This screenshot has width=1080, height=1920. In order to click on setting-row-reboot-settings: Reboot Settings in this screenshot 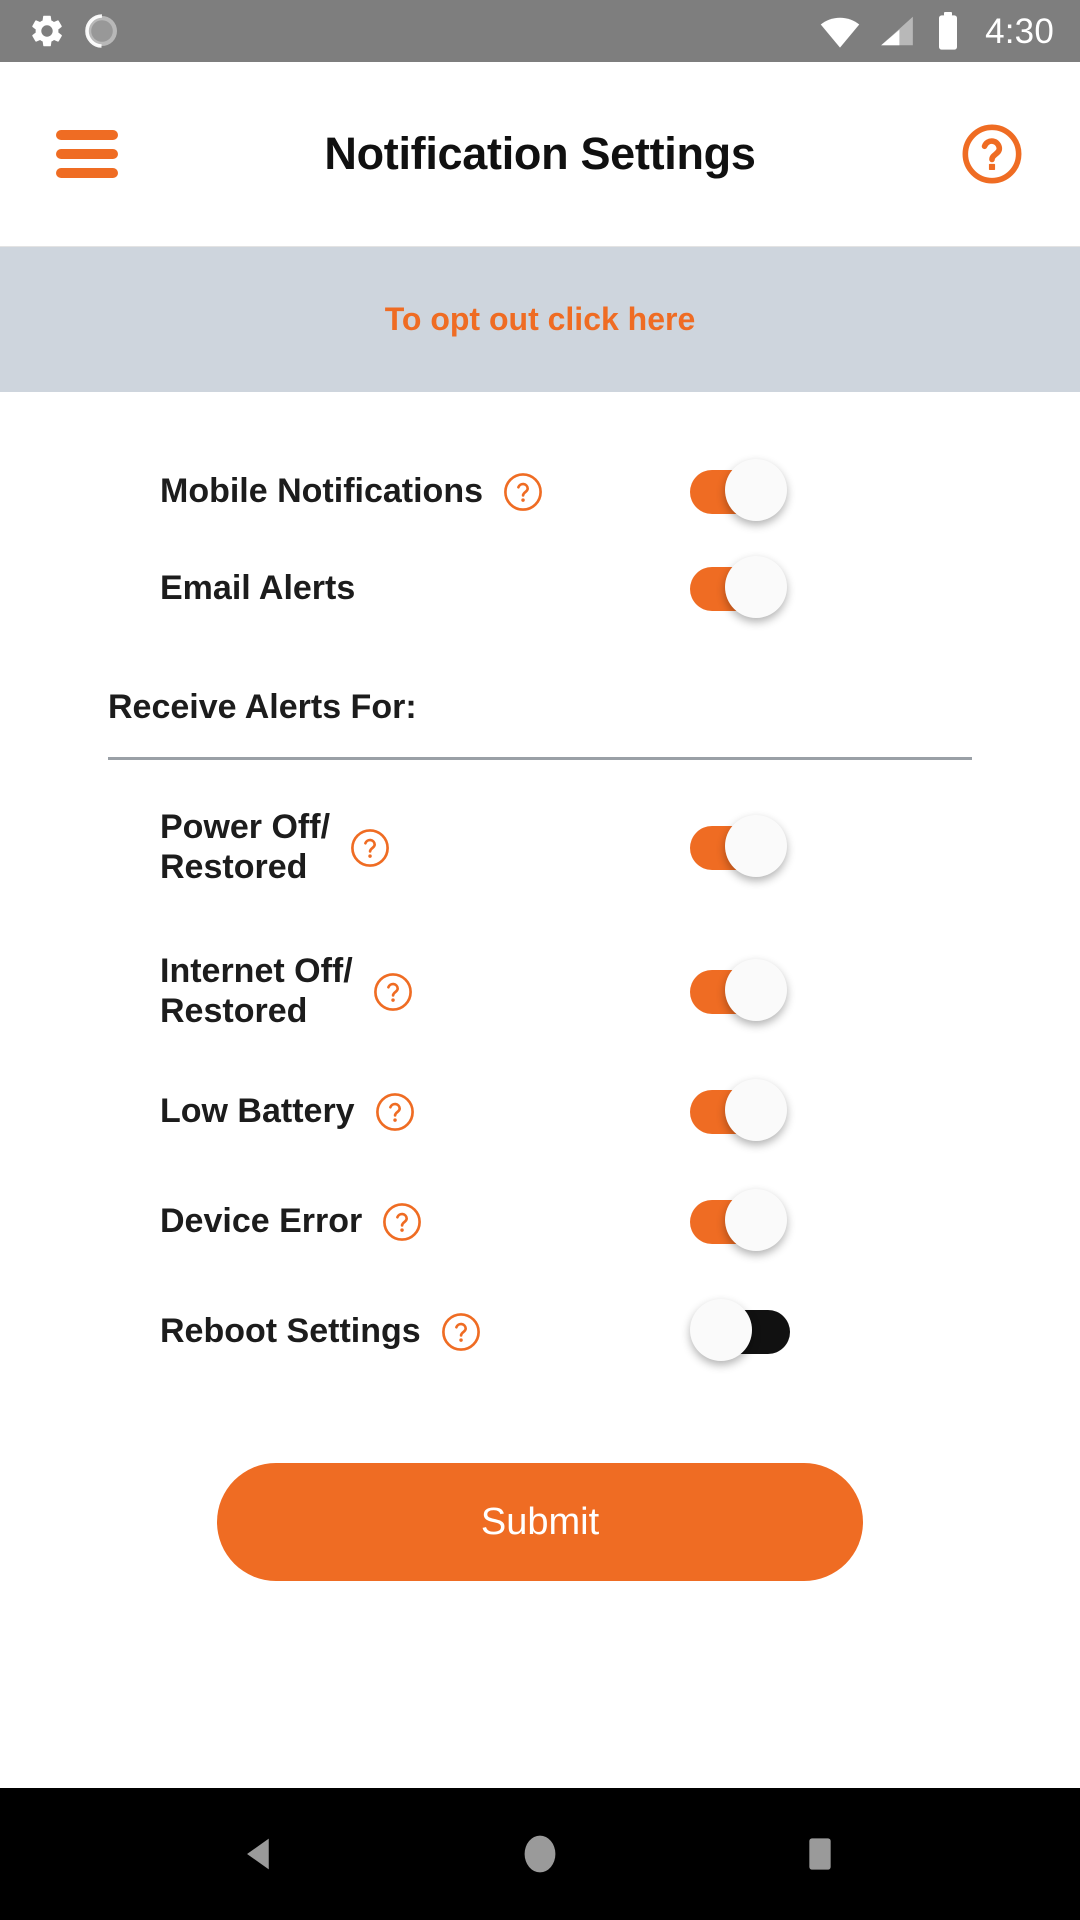, I will do `click(540, 1332)`.